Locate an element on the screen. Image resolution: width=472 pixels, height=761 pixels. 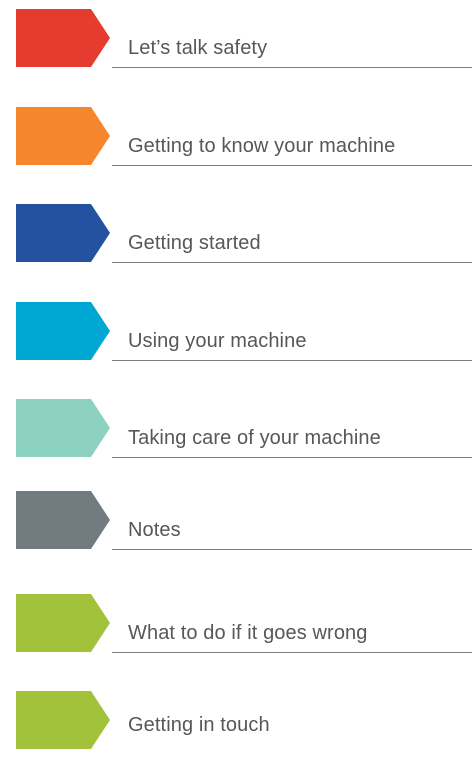
toc-item-lets-talk-safety: Let’s talk safety is located at coordinates (236, 44).